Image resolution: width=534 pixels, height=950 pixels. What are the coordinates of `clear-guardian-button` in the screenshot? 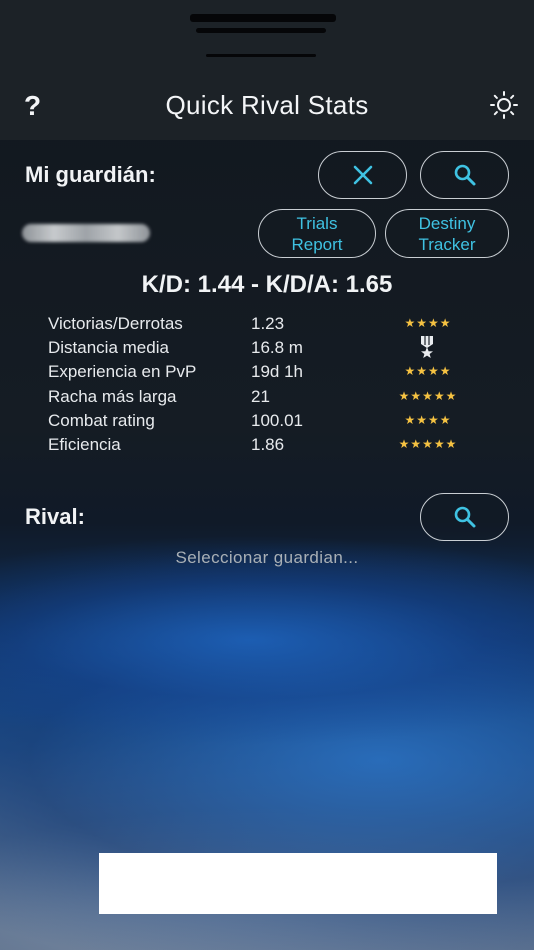 It's located at (362, 175).